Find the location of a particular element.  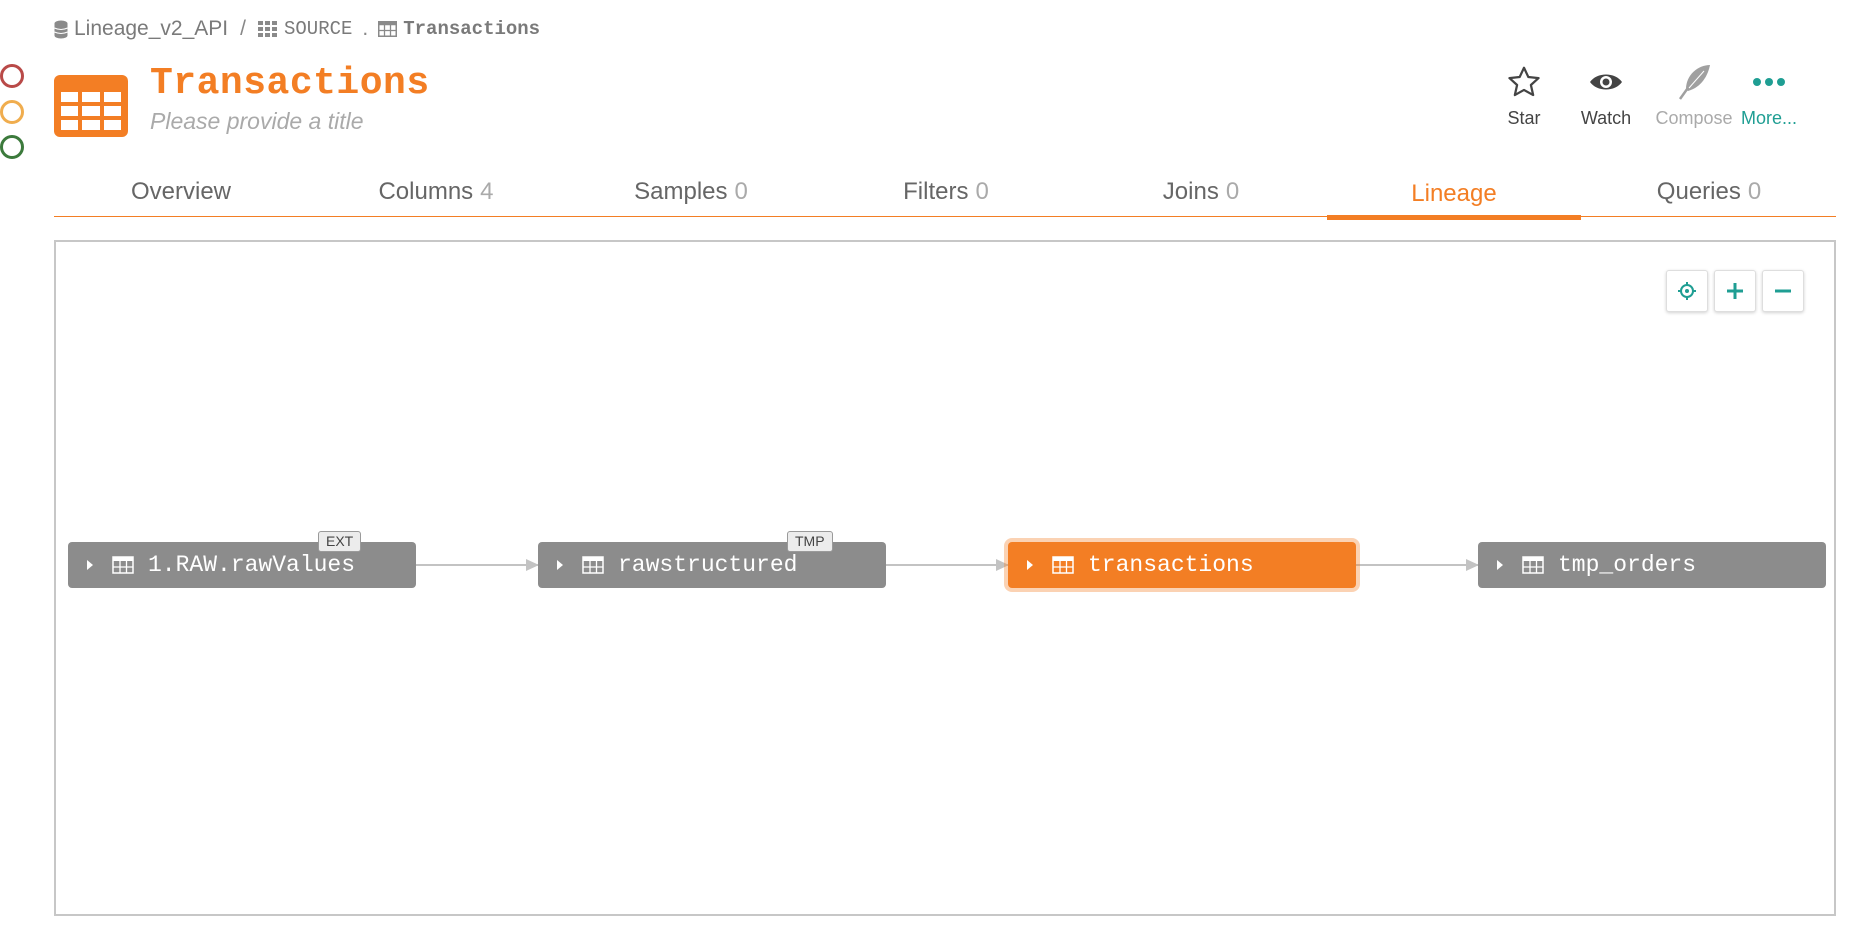

breadcrumb-database: Lineage_v2_API is located at coordinates (151, 29).